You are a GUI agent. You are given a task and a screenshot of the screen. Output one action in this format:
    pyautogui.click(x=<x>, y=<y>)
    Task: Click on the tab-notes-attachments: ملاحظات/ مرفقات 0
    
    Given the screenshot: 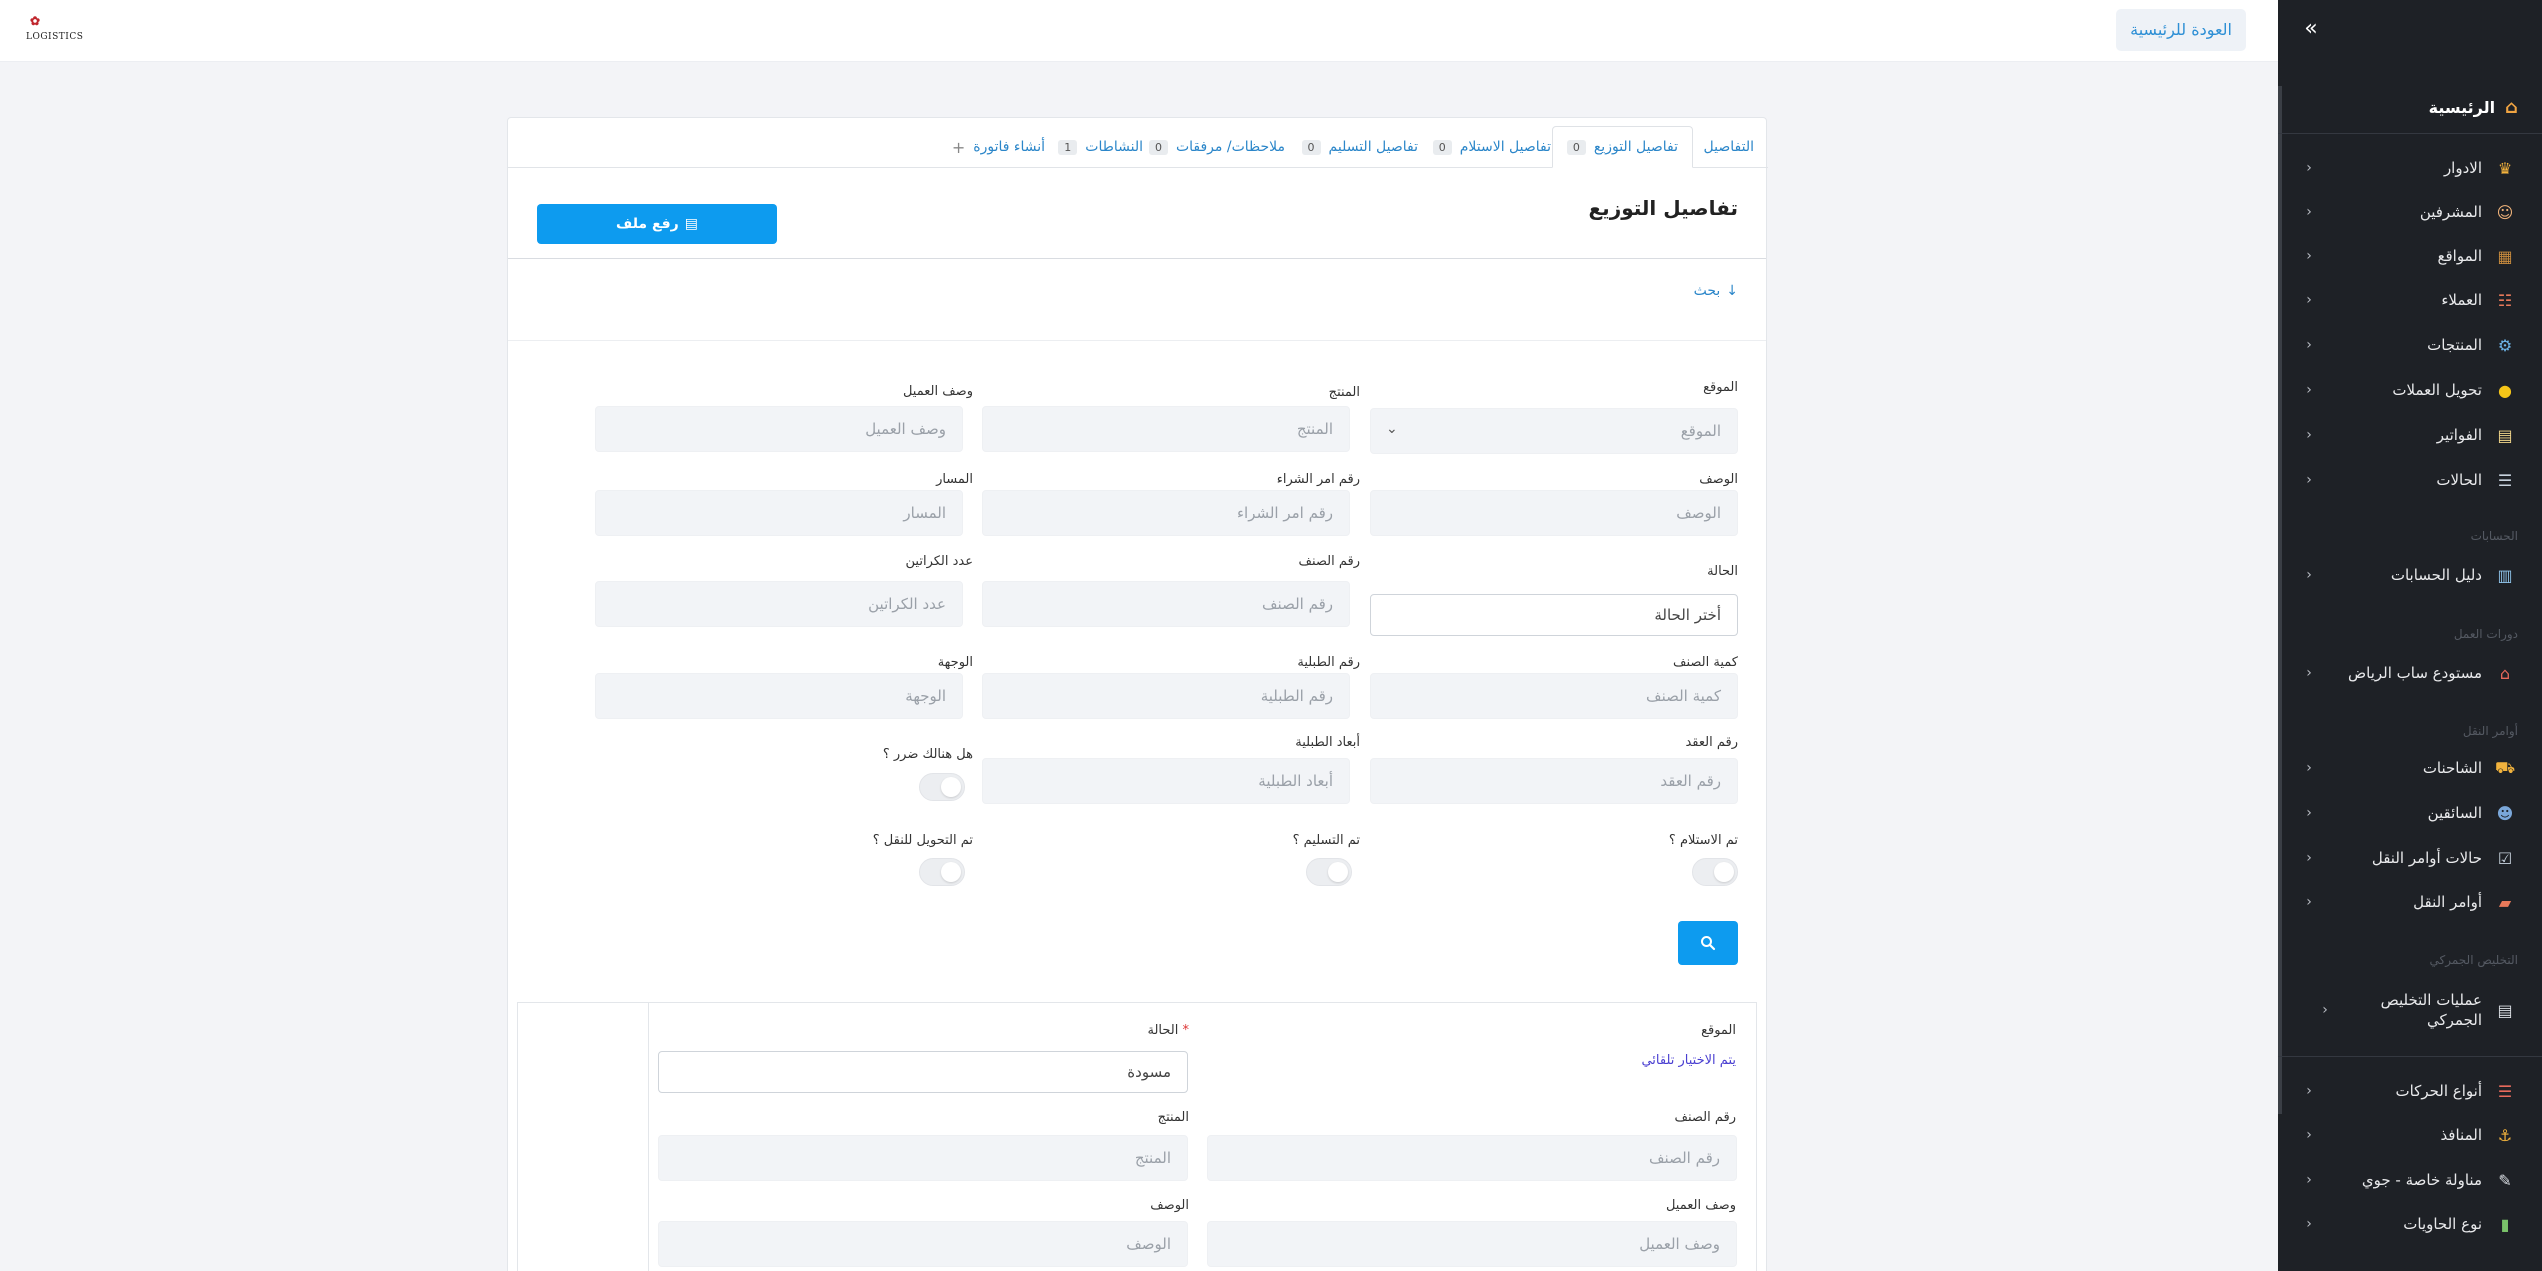 What is the action you would take?
    pyautogui.click(x=1217, y=147)
    